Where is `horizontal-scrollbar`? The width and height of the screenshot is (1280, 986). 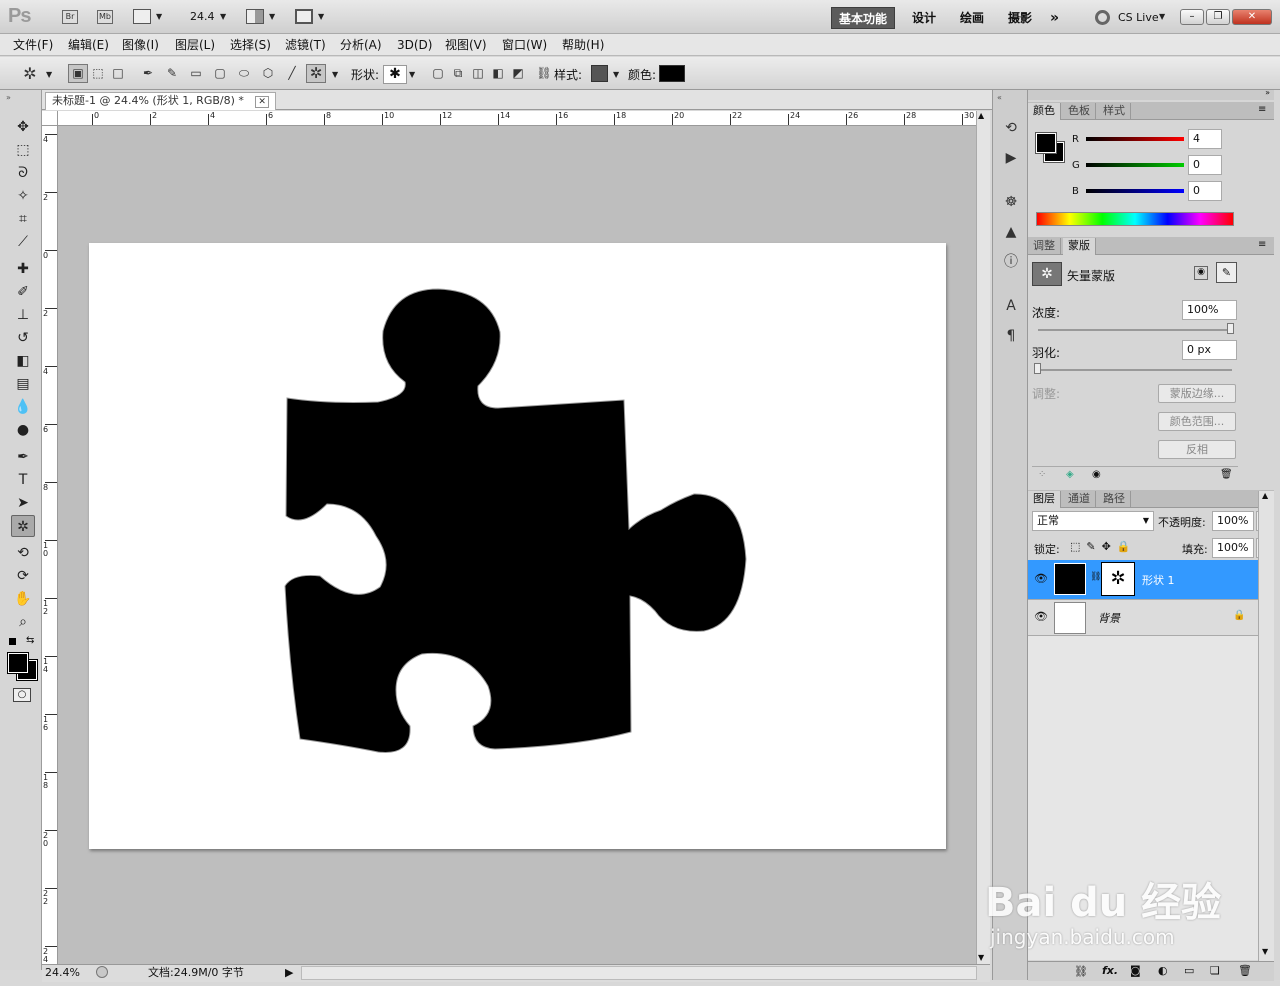 horizontal-scrollbar is located at coordinates (639, 973).